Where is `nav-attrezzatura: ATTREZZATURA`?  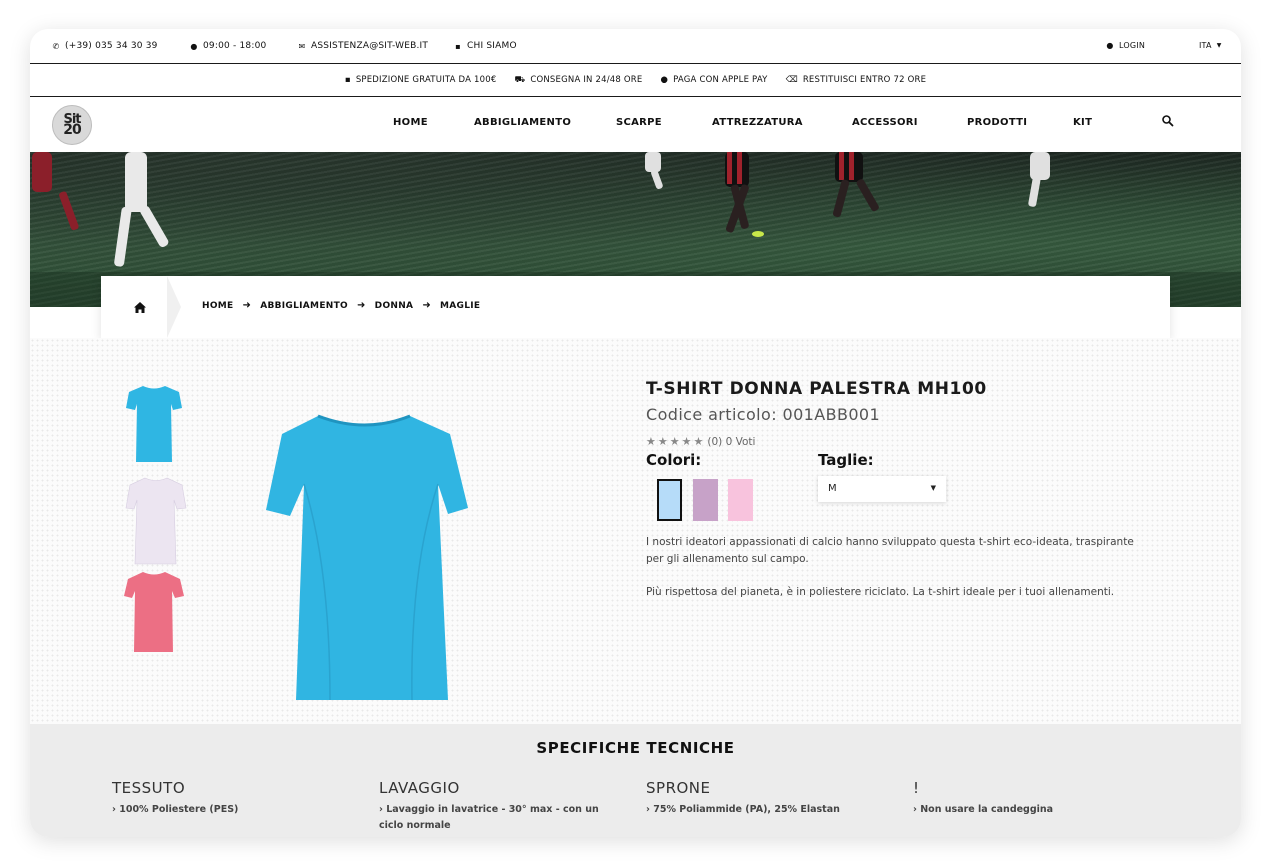
nav-attrezzatura: ATTREZZATURA is located at coordinates (757, 122).